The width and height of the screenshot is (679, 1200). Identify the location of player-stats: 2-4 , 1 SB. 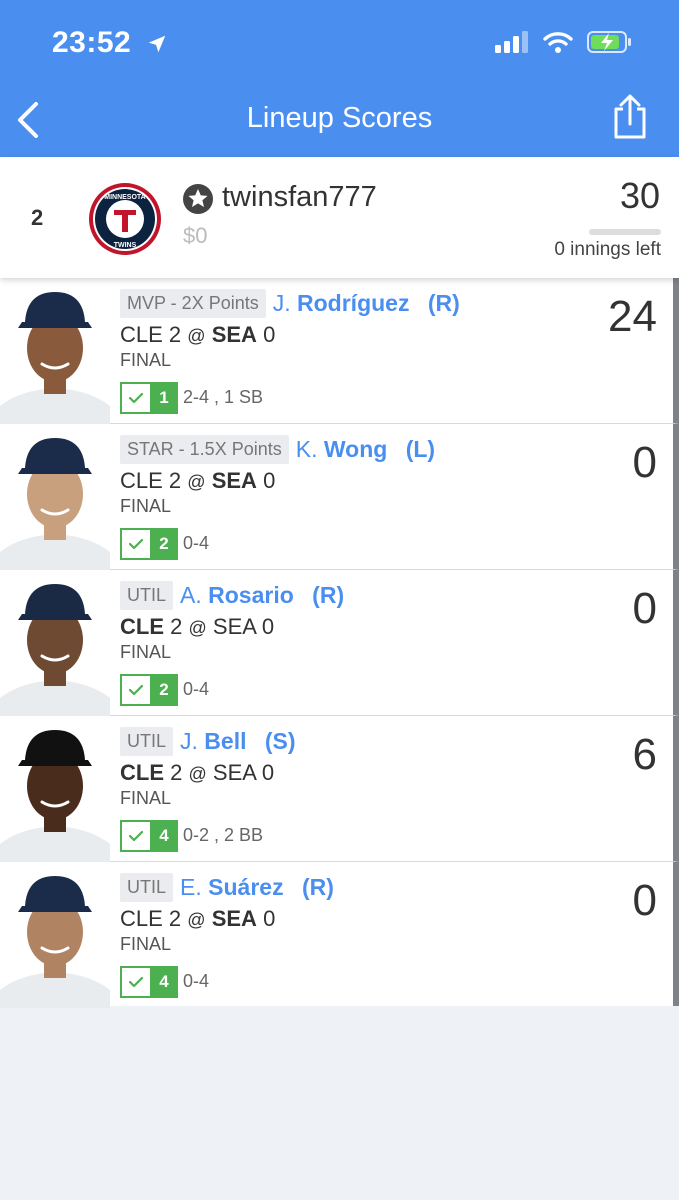
(223, 397).